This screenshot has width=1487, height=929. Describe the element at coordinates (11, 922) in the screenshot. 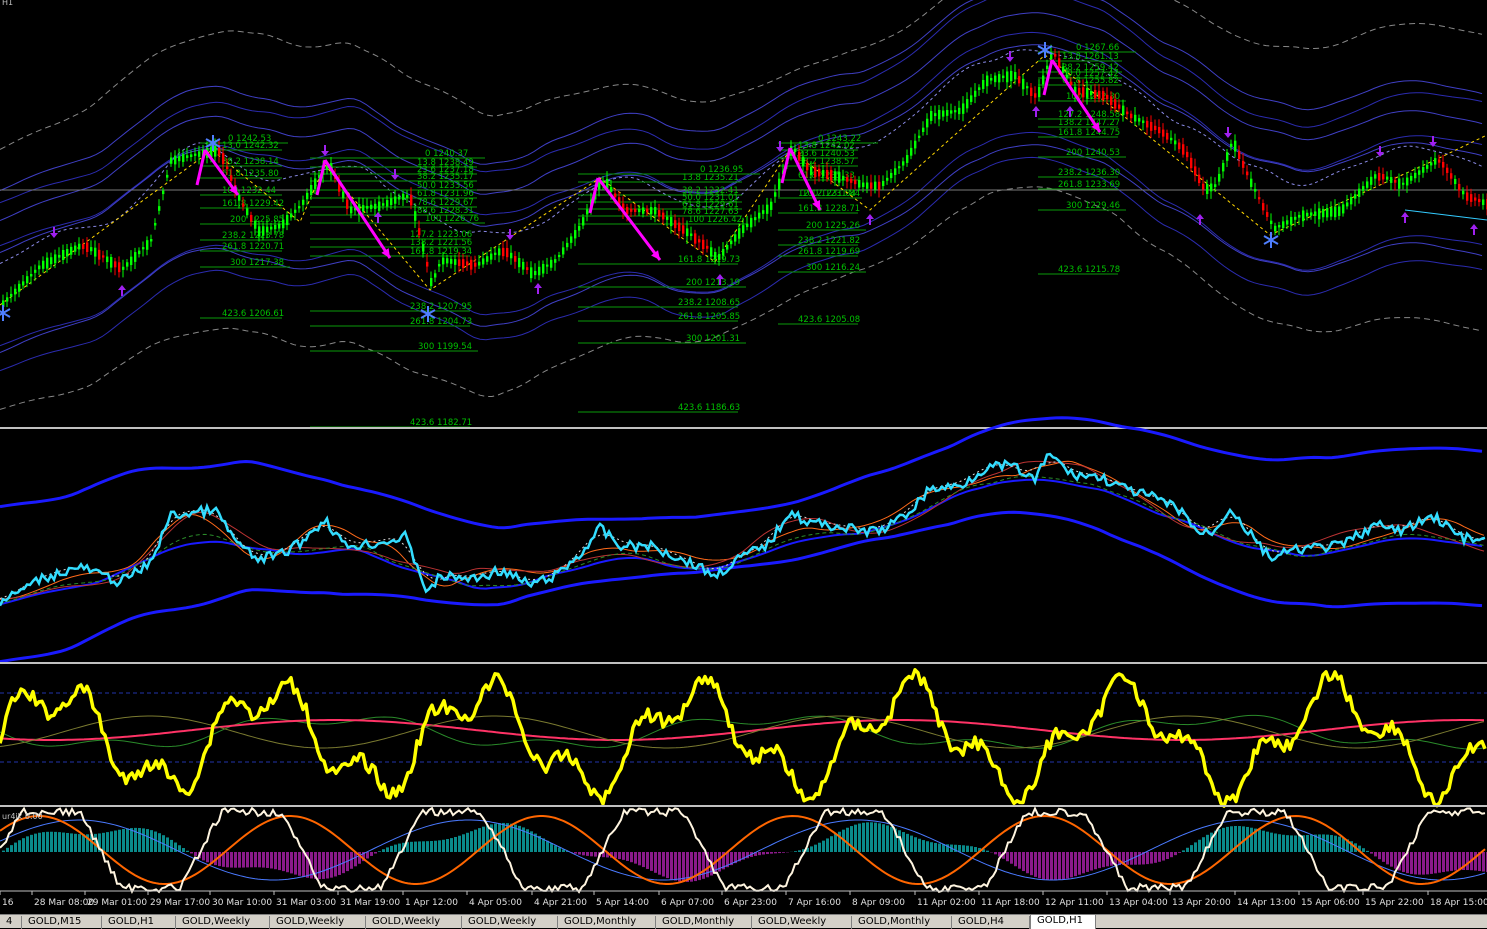

I see `chart-tab: 4` at that location.